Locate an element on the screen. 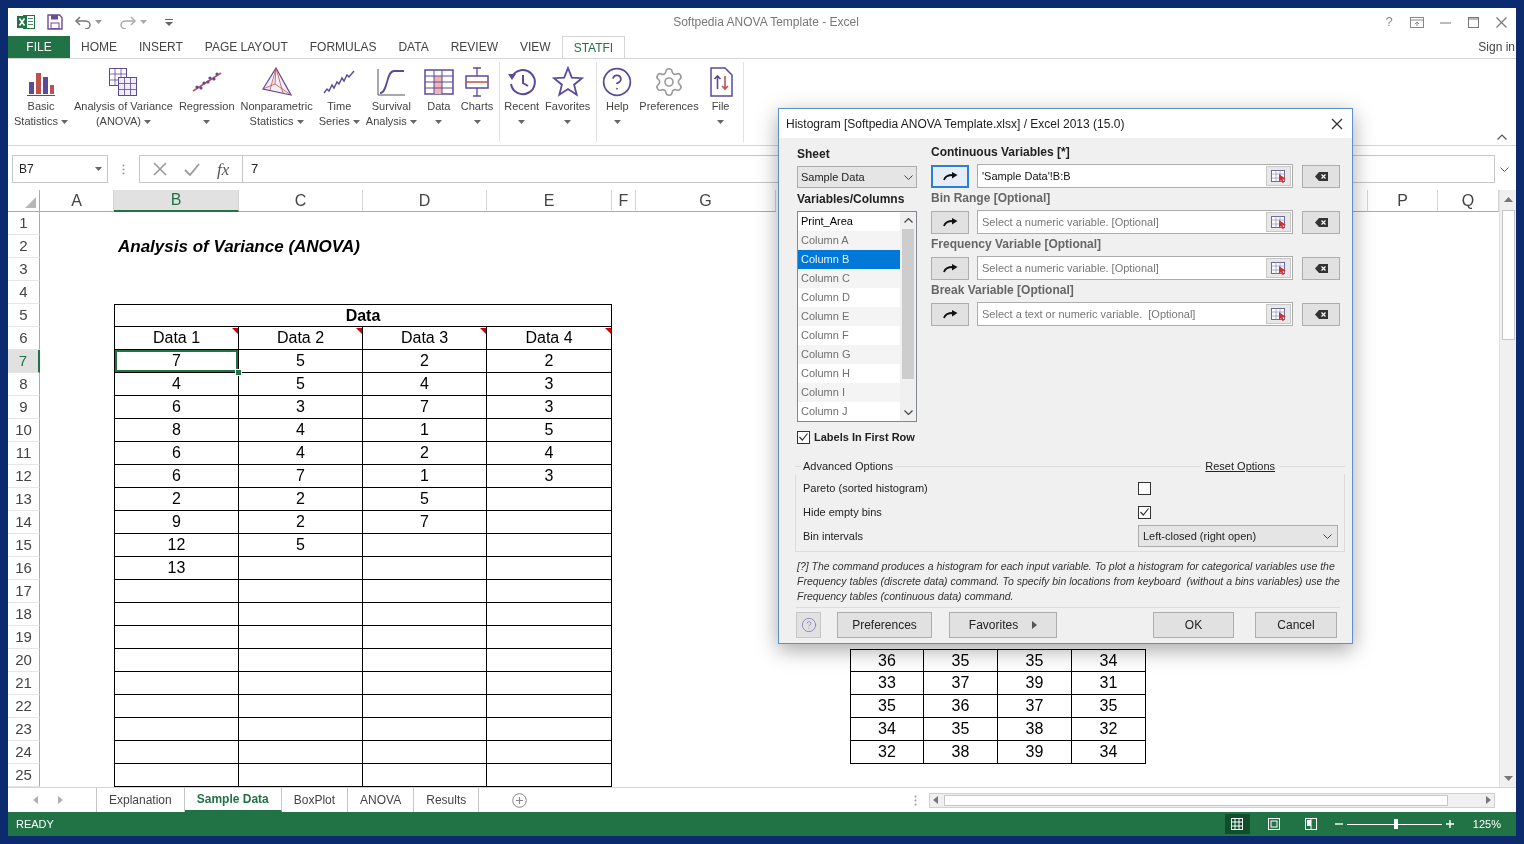 The width and height of the screenshot is (1524, 844). table-header: Data 4 is located at coordinates (549, 338).